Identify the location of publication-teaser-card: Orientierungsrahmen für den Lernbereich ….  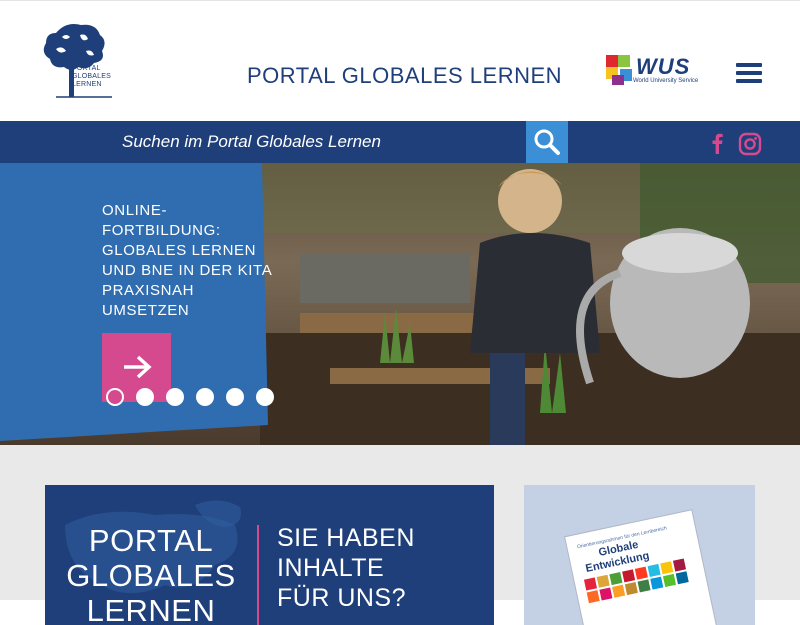
(639, 555).